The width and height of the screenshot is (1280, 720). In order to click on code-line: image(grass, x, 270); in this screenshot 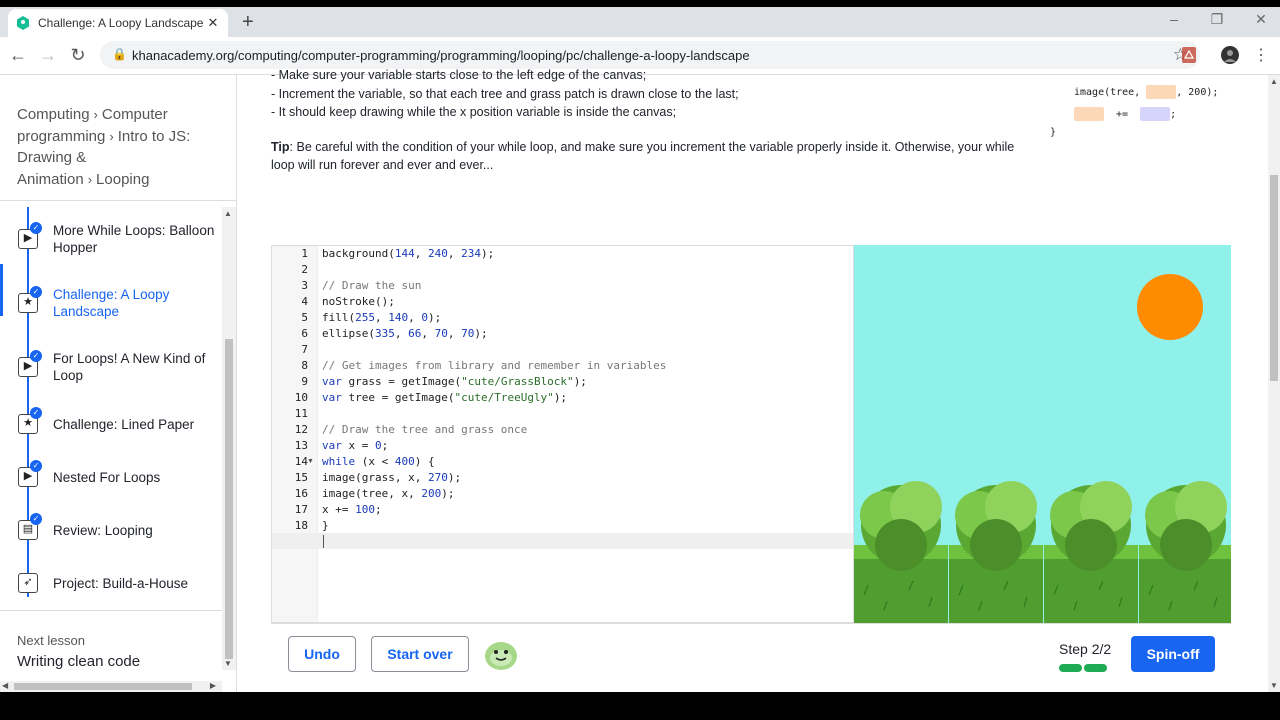, I will do `click(391, 477)`.